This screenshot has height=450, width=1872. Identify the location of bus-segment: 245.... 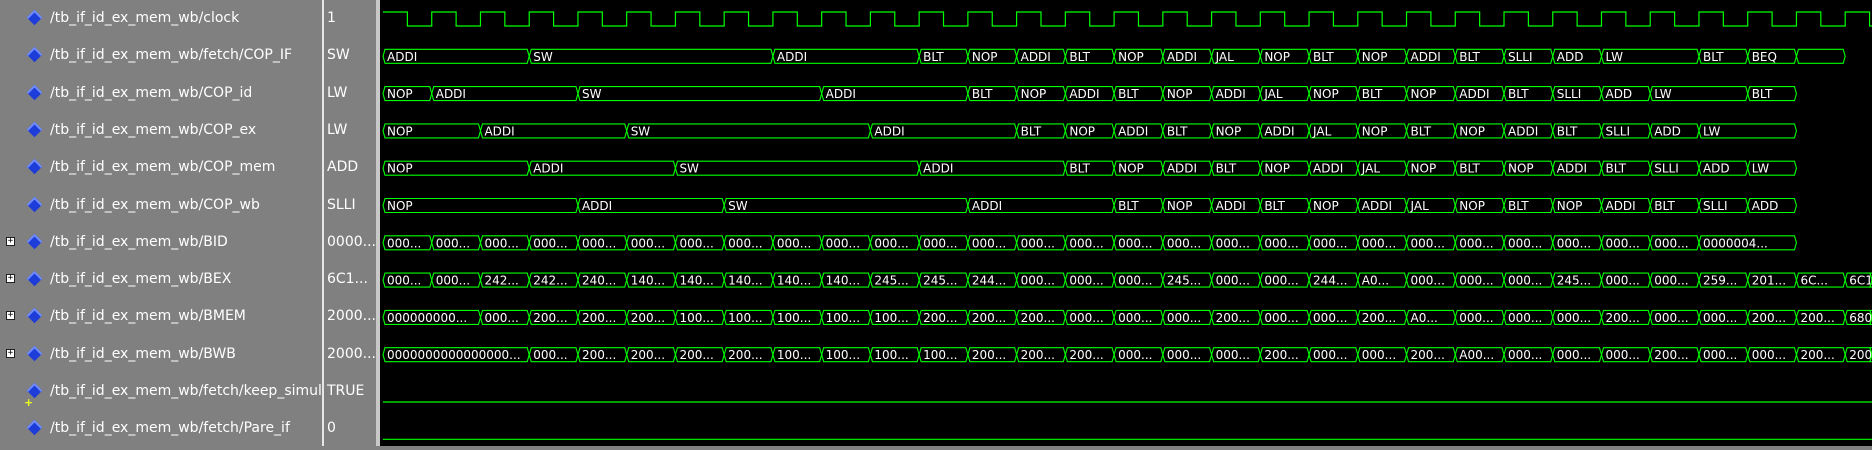
(1187, 280).